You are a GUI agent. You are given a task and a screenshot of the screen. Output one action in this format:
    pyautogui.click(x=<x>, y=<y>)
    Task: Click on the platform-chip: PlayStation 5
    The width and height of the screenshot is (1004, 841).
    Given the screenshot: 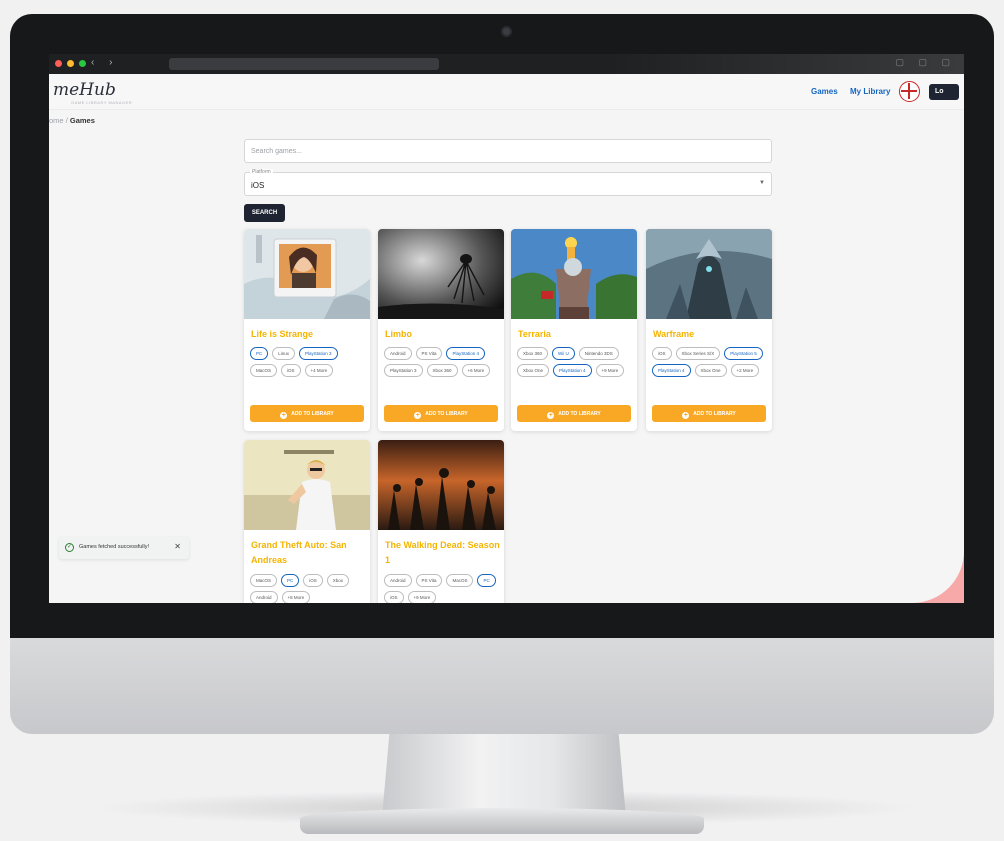 What is the action you would take?
    pyautogui.click(x=743, y=353)
    